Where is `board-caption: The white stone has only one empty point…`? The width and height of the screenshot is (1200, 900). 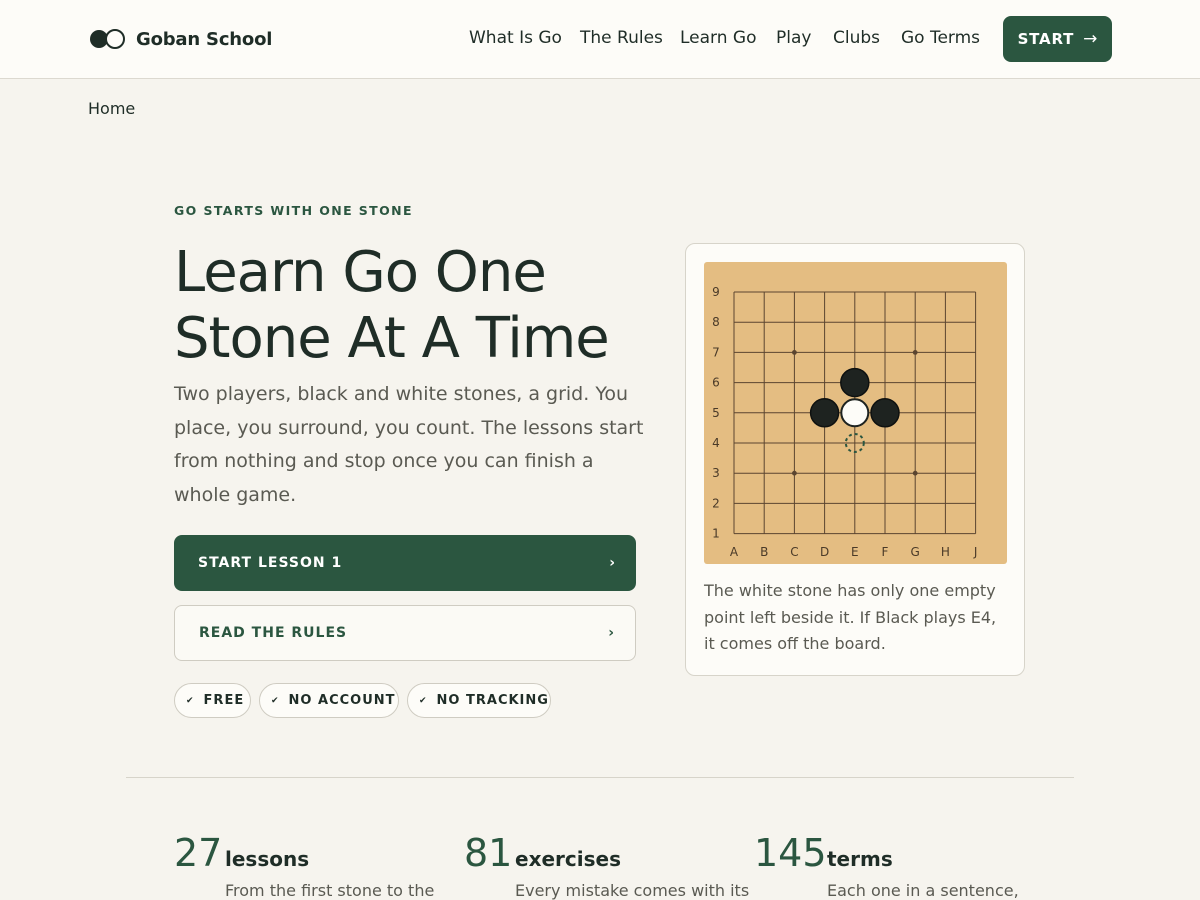 board-caption: The white stone has only one empty point… is located at coordinates (850, 617).